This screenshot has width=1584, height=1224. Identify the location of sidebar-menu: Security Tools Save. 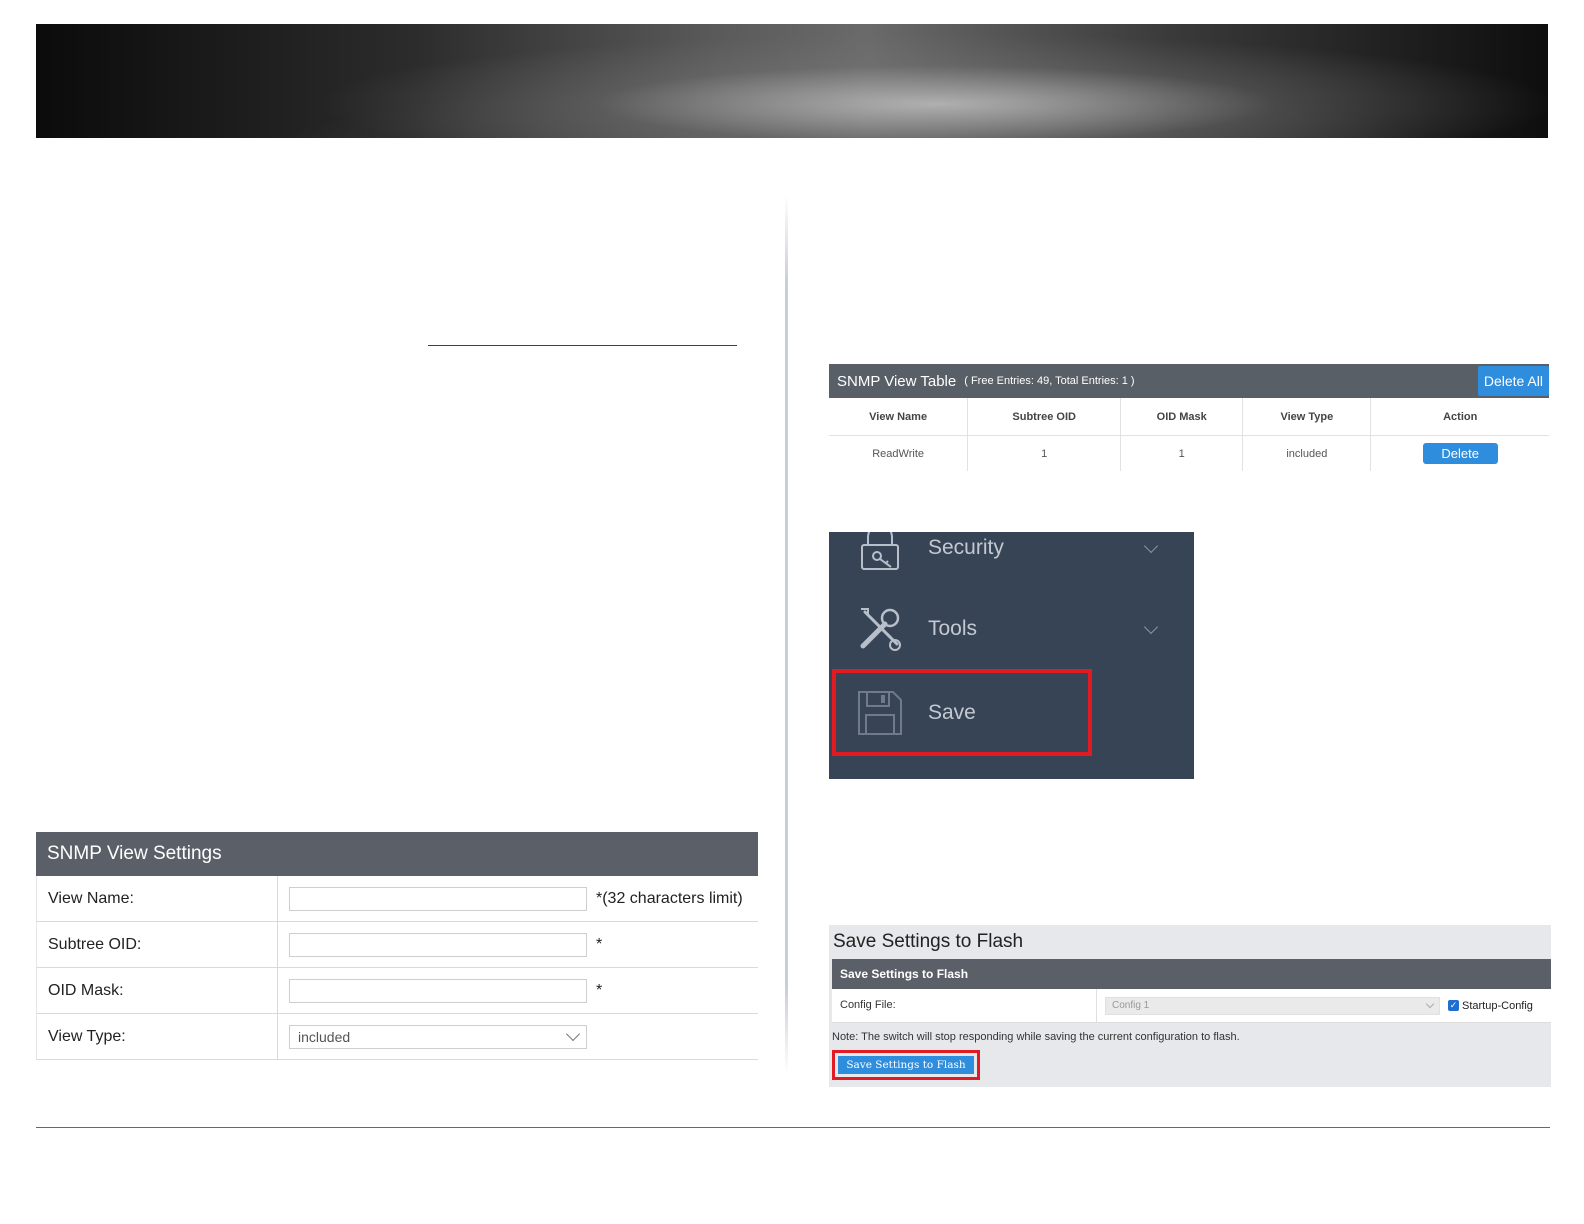
(1011, 655).